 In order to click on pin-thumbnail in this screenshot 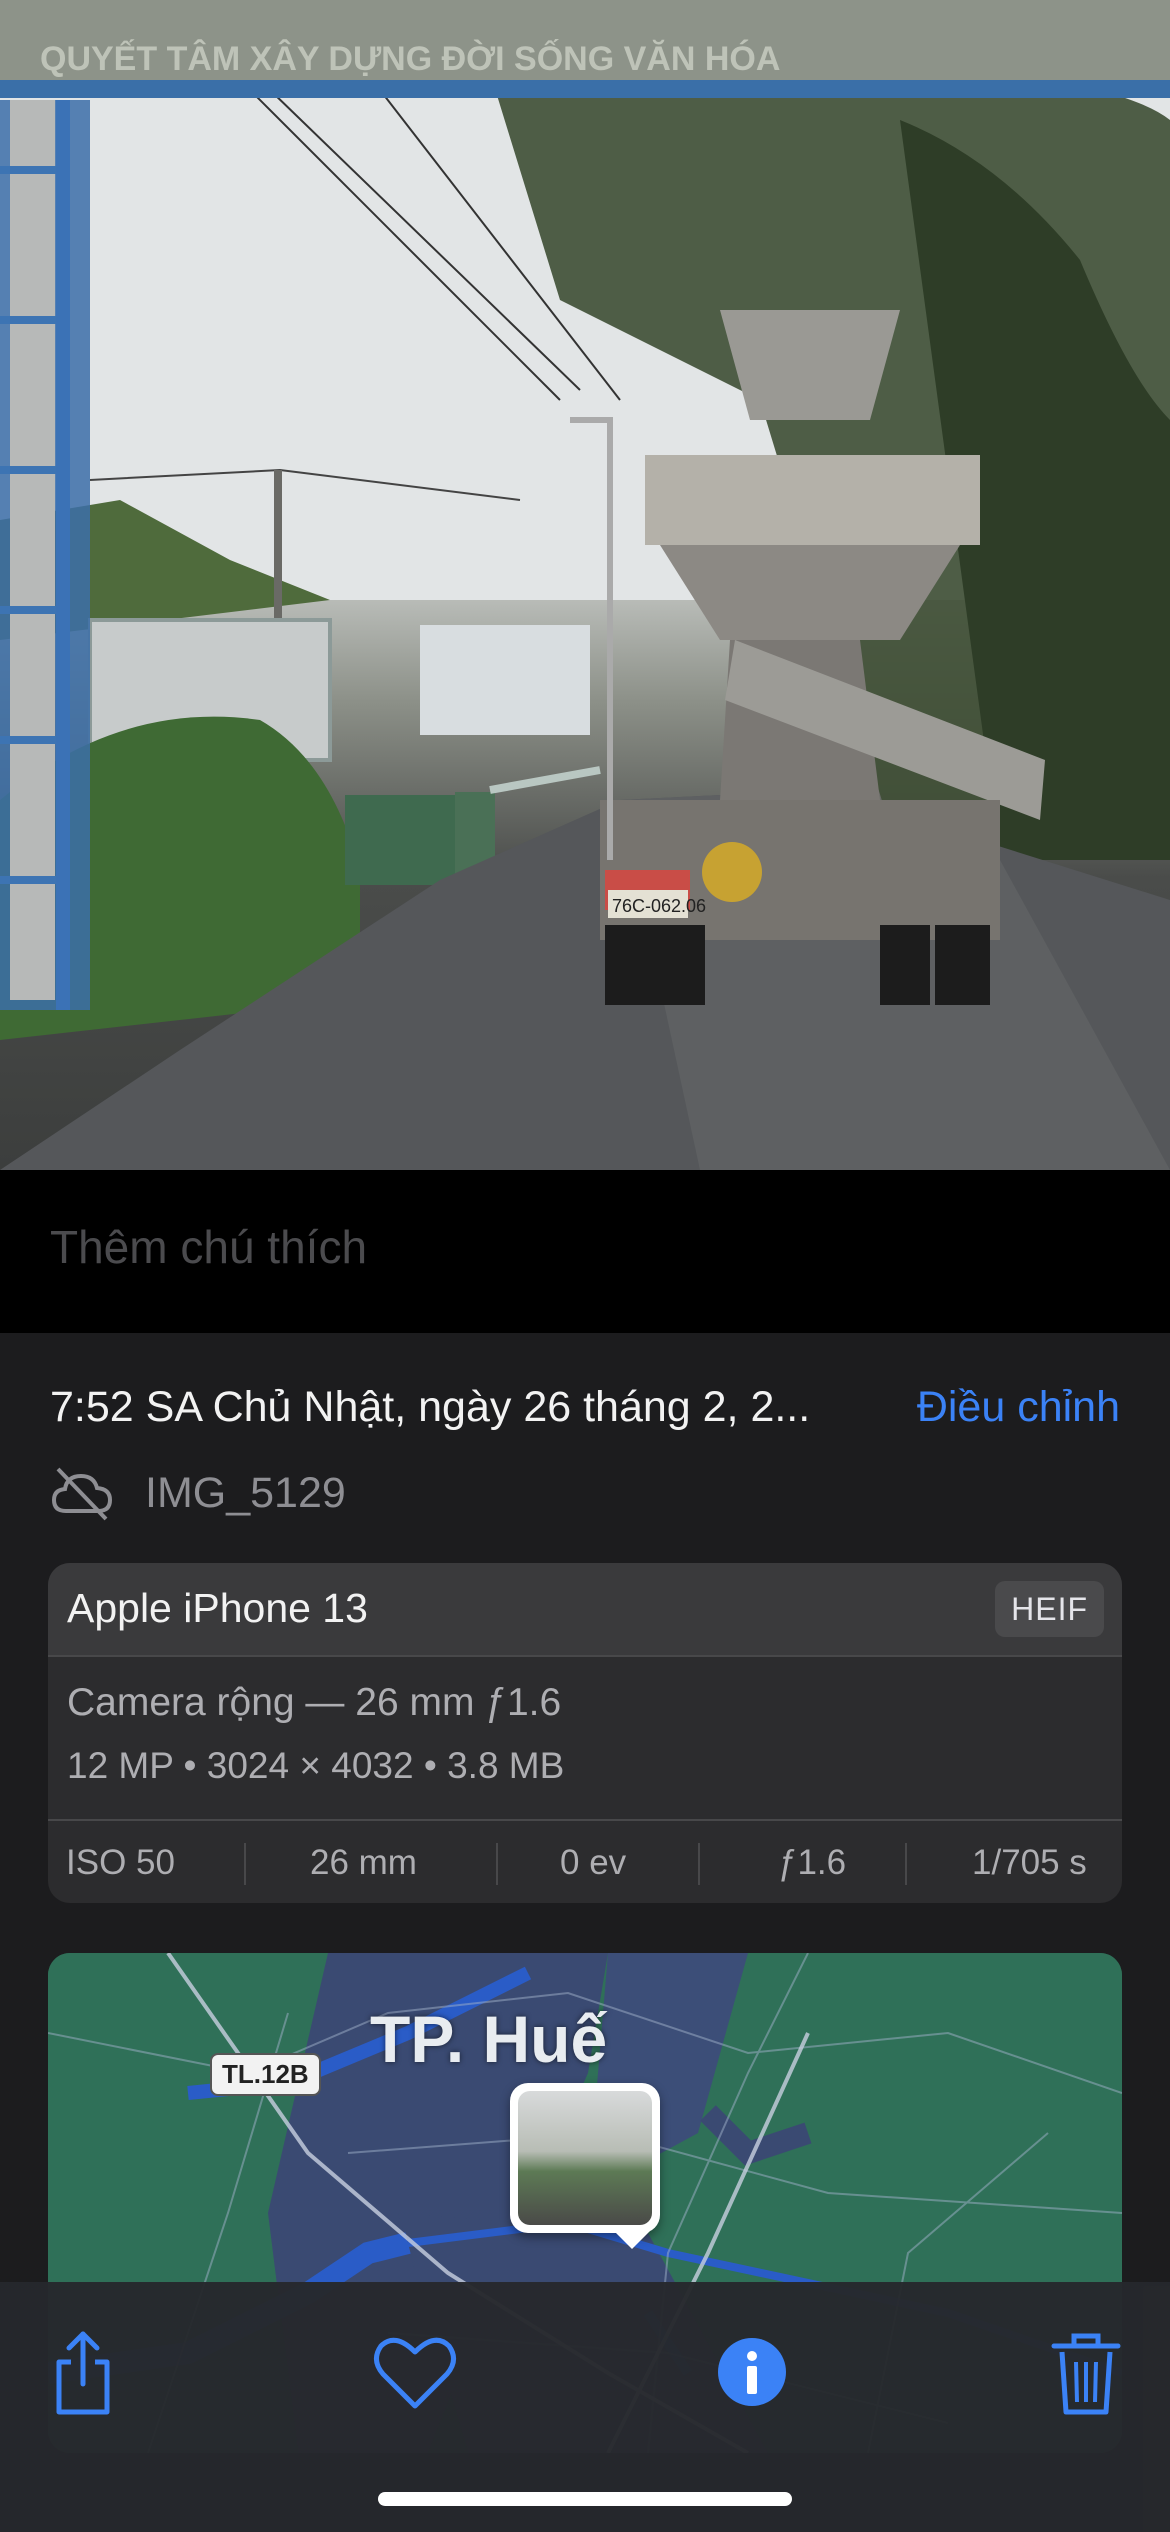, I will do `click(585, 2158)`.